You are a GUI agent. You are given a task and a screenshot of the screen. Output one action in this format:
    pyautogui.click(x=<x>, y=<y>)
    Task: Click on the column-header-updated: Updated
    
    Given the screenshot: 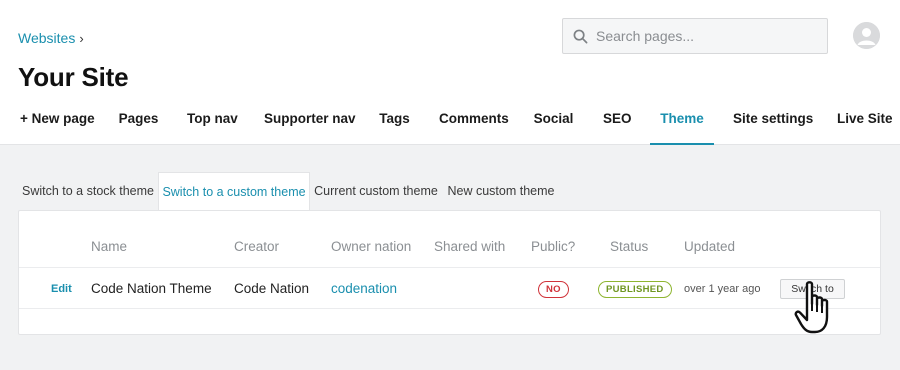 What is the action you would take?
    pyautogui.click(x=710, y=246)
    